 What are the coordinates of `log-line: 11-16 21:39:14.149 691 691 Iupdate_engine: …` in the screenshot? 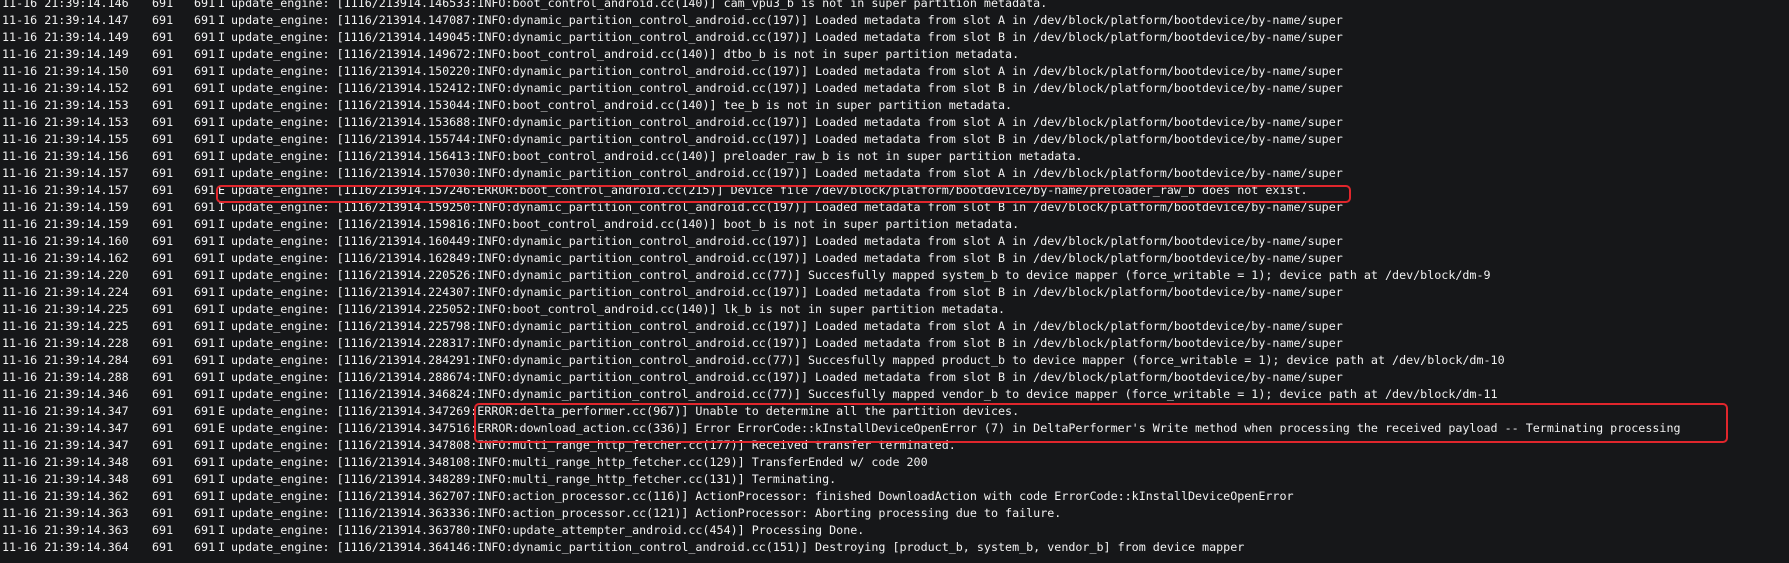 It's located at (841, 37).